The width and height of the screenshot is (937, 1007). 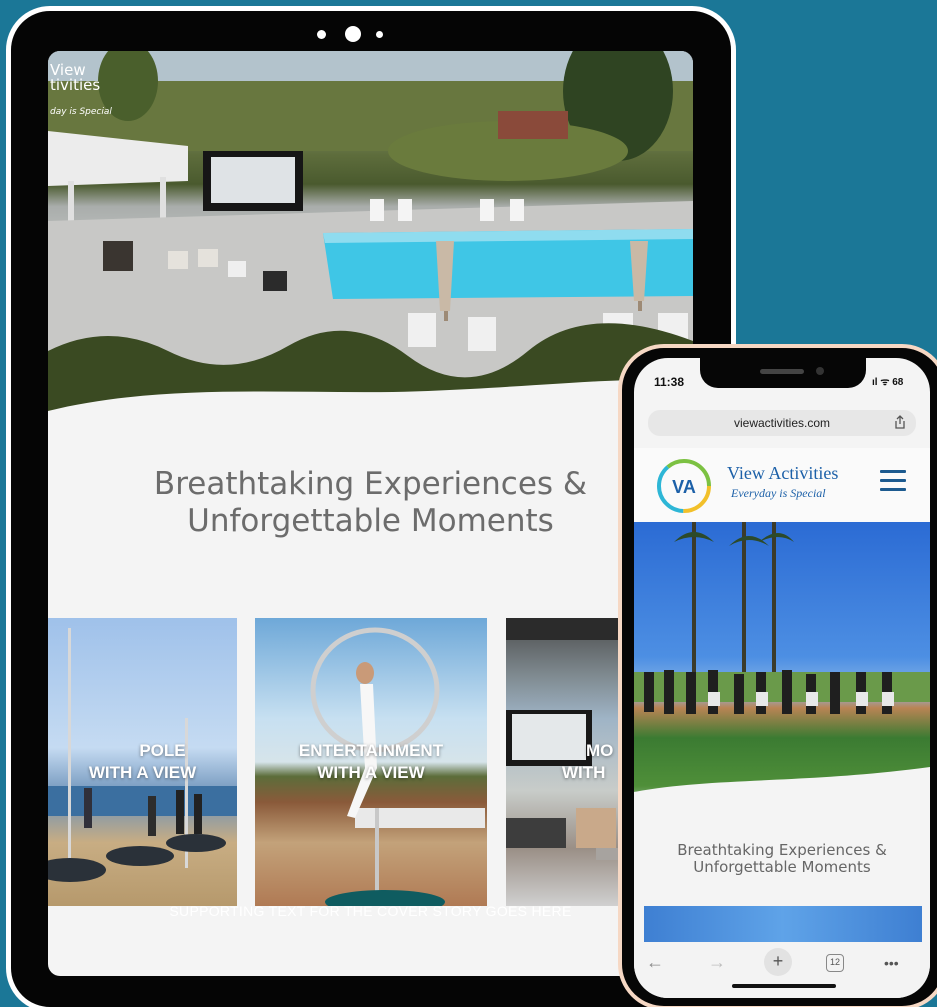 I want to click on back-arrow-icon: ←, so click(x=655, y=962).